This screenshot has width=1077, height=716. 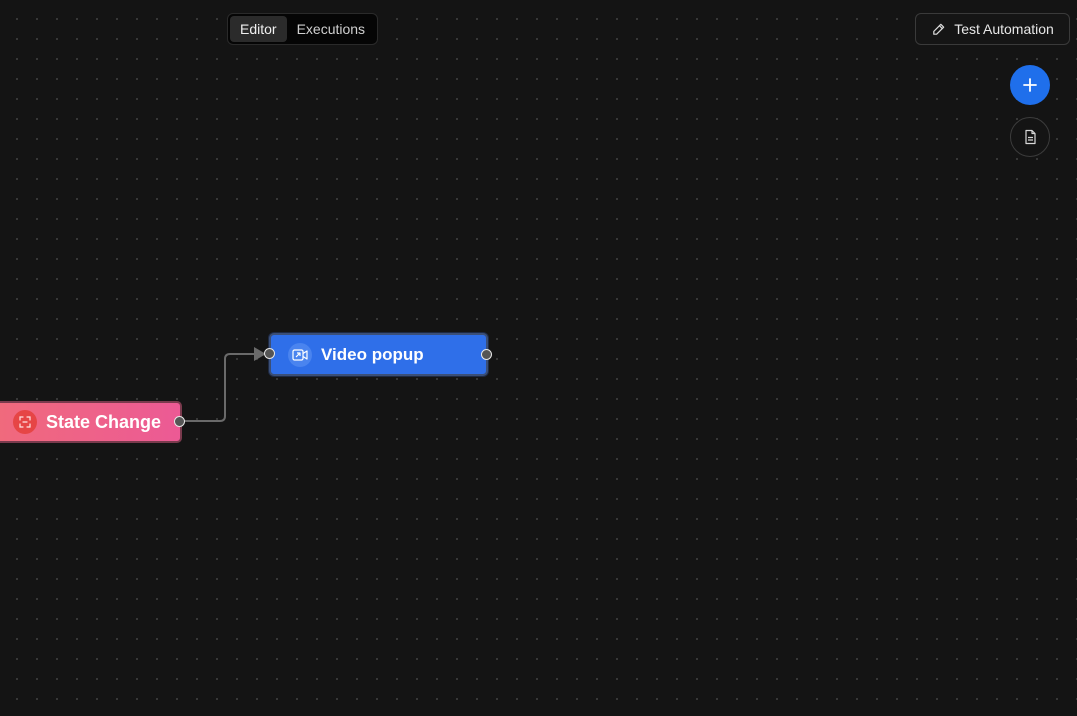 I want to click on tab-editor: Editor, so click(x=258, y=29).